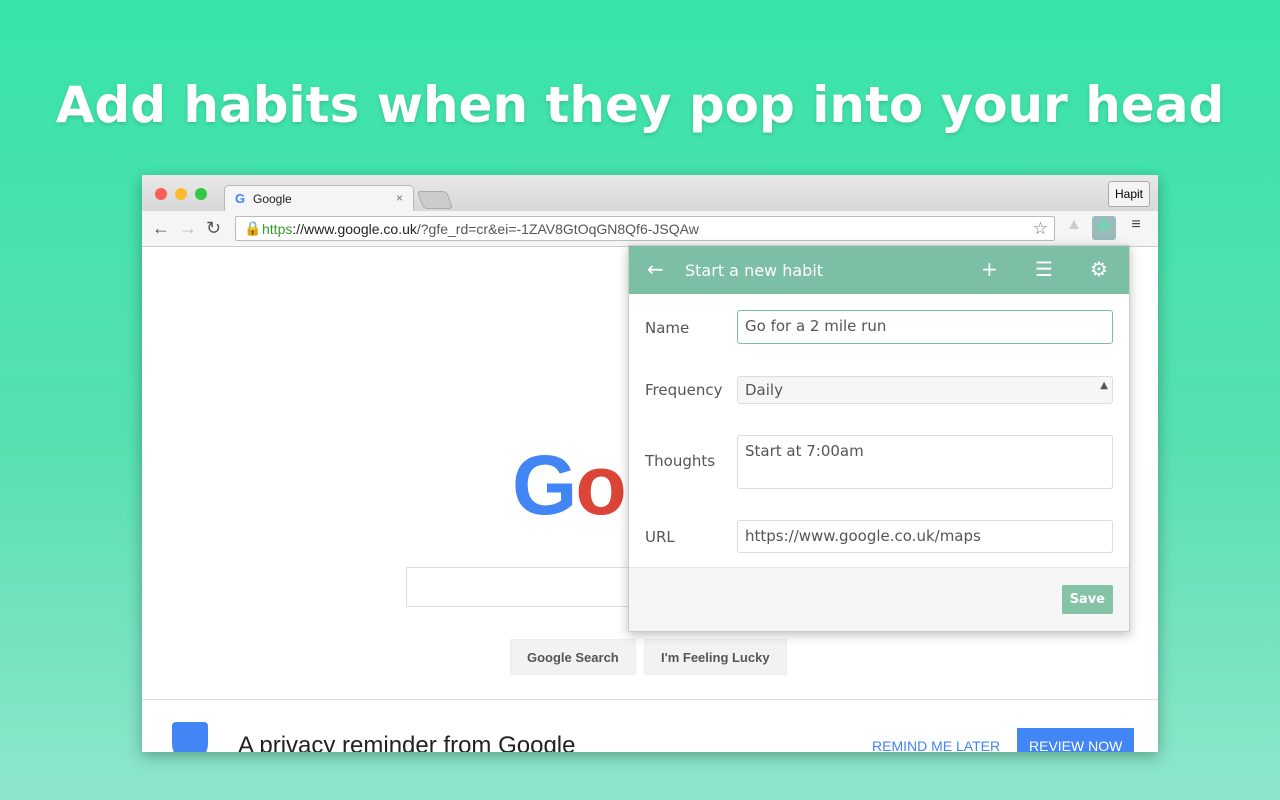  What do you see at coordinates (680, 461) in the screenshot?
I see `thoughts-label: Thoughts` at bounding box center [680, 461].